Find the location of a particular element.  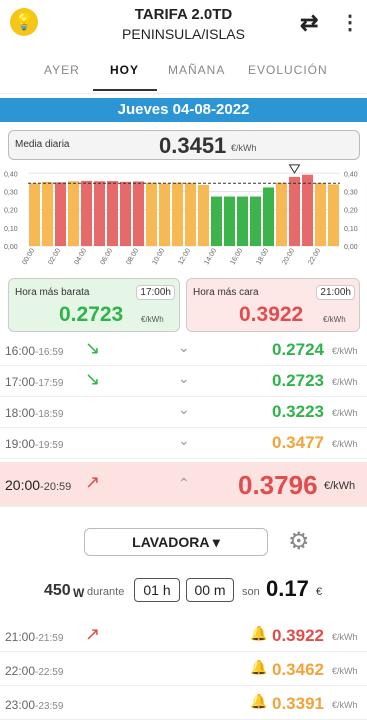

bar-05:00 is located at coordinates (99, 213).